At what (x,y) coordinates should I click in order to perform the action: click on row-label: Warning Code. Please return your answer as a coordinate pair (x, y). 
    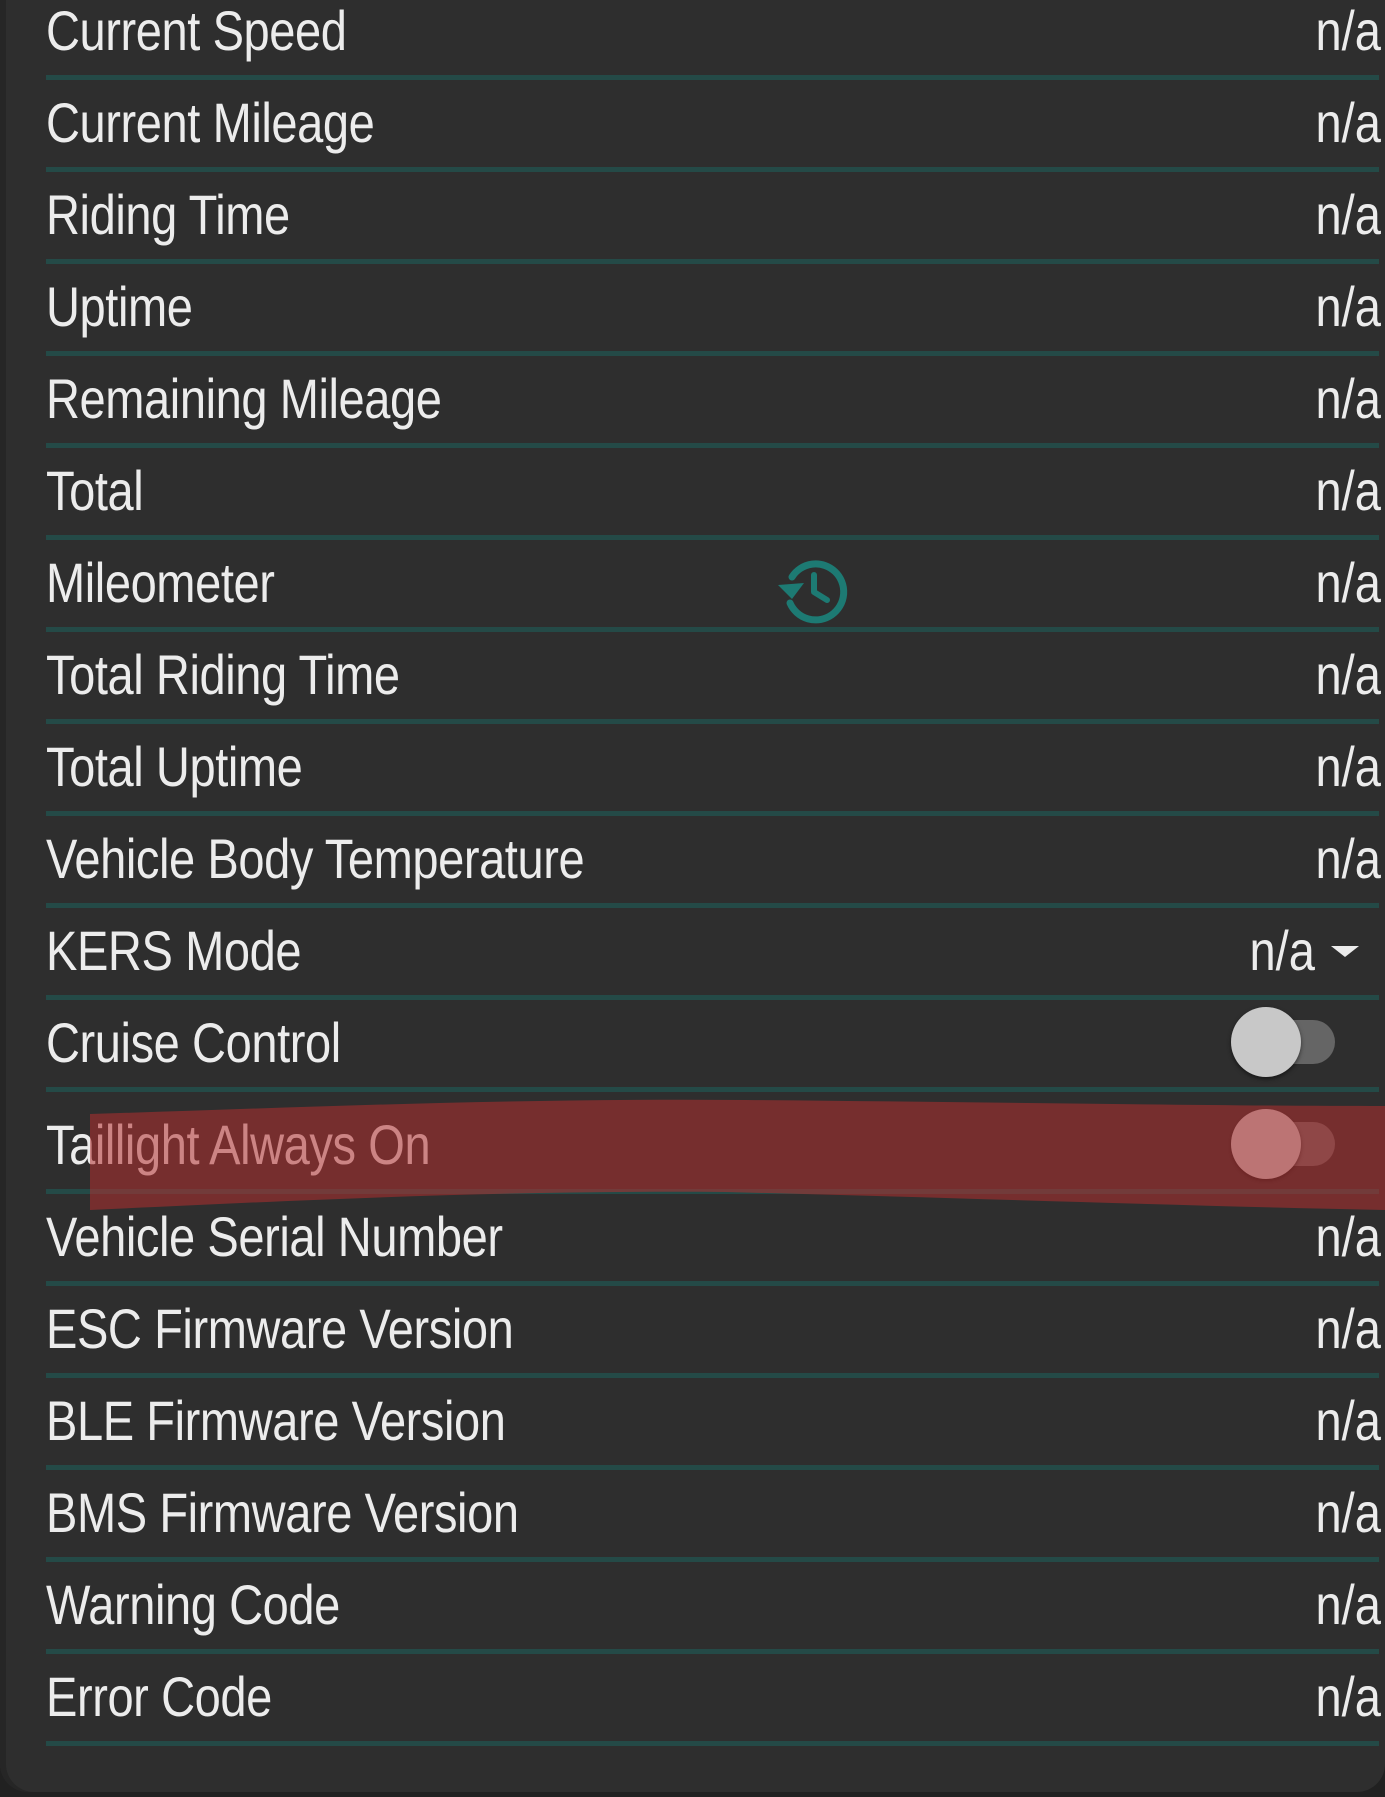
    Looking at the image, I should click on (193, 1604).